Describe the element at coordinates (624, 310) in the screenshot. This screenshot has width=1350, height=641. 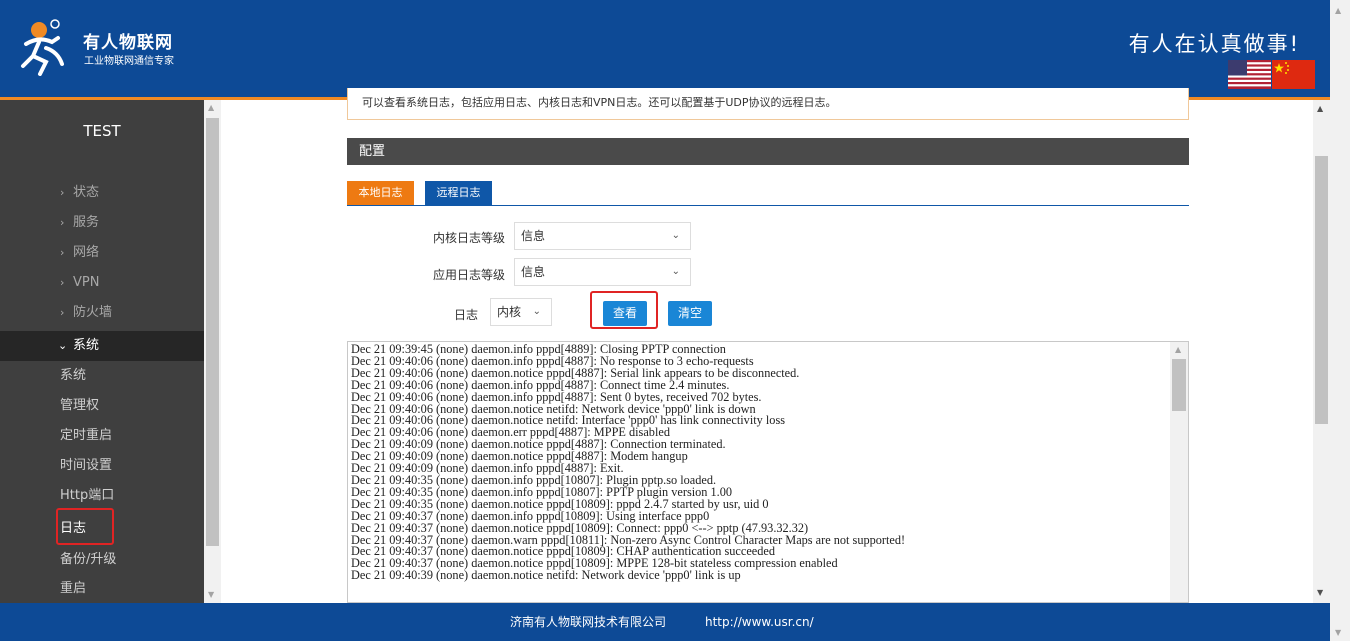
I see `view-highlight-box` at that location.